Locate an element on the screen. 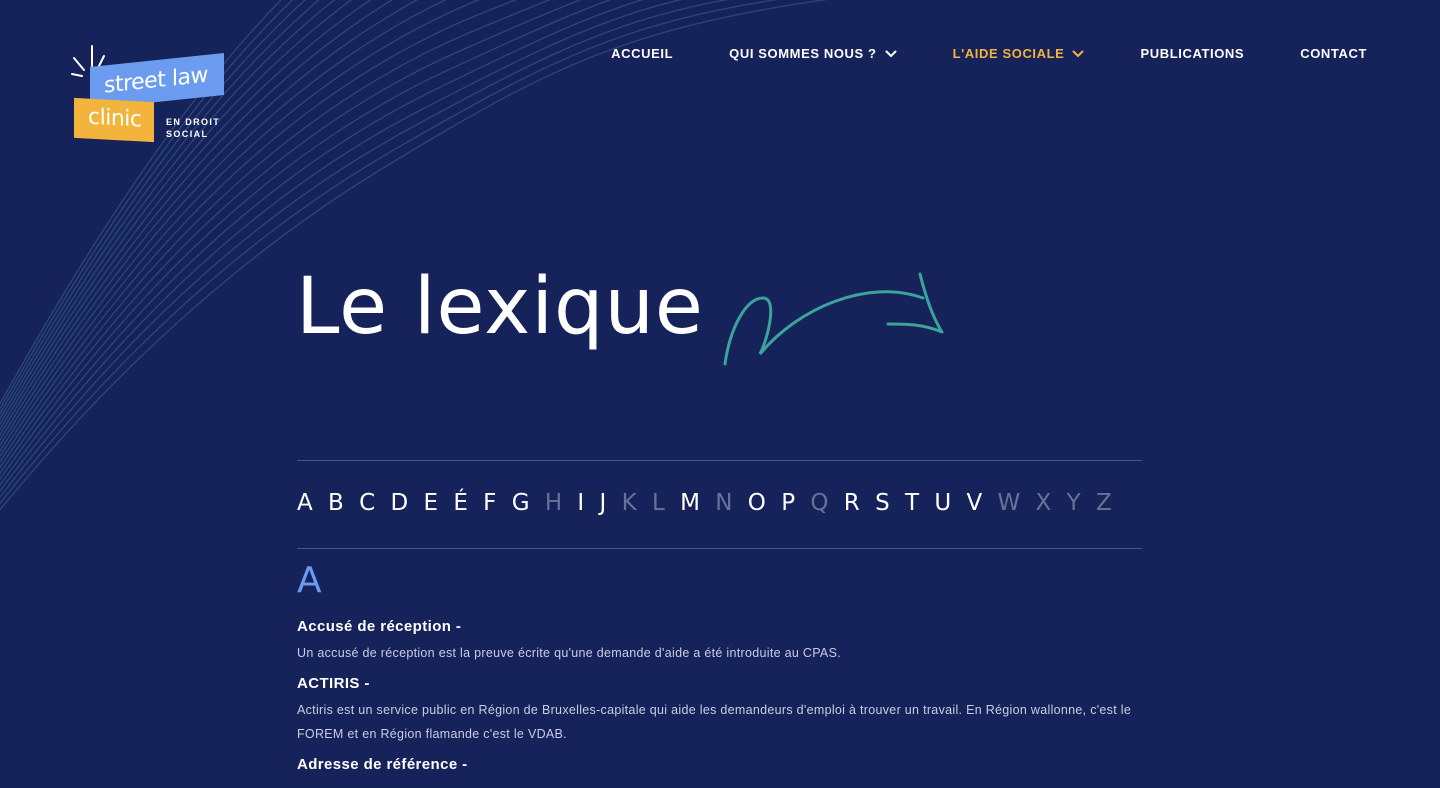 The height and width of the screenshot is (788, 1440). alphabet-letter: F is located at coordinates (489, 503).